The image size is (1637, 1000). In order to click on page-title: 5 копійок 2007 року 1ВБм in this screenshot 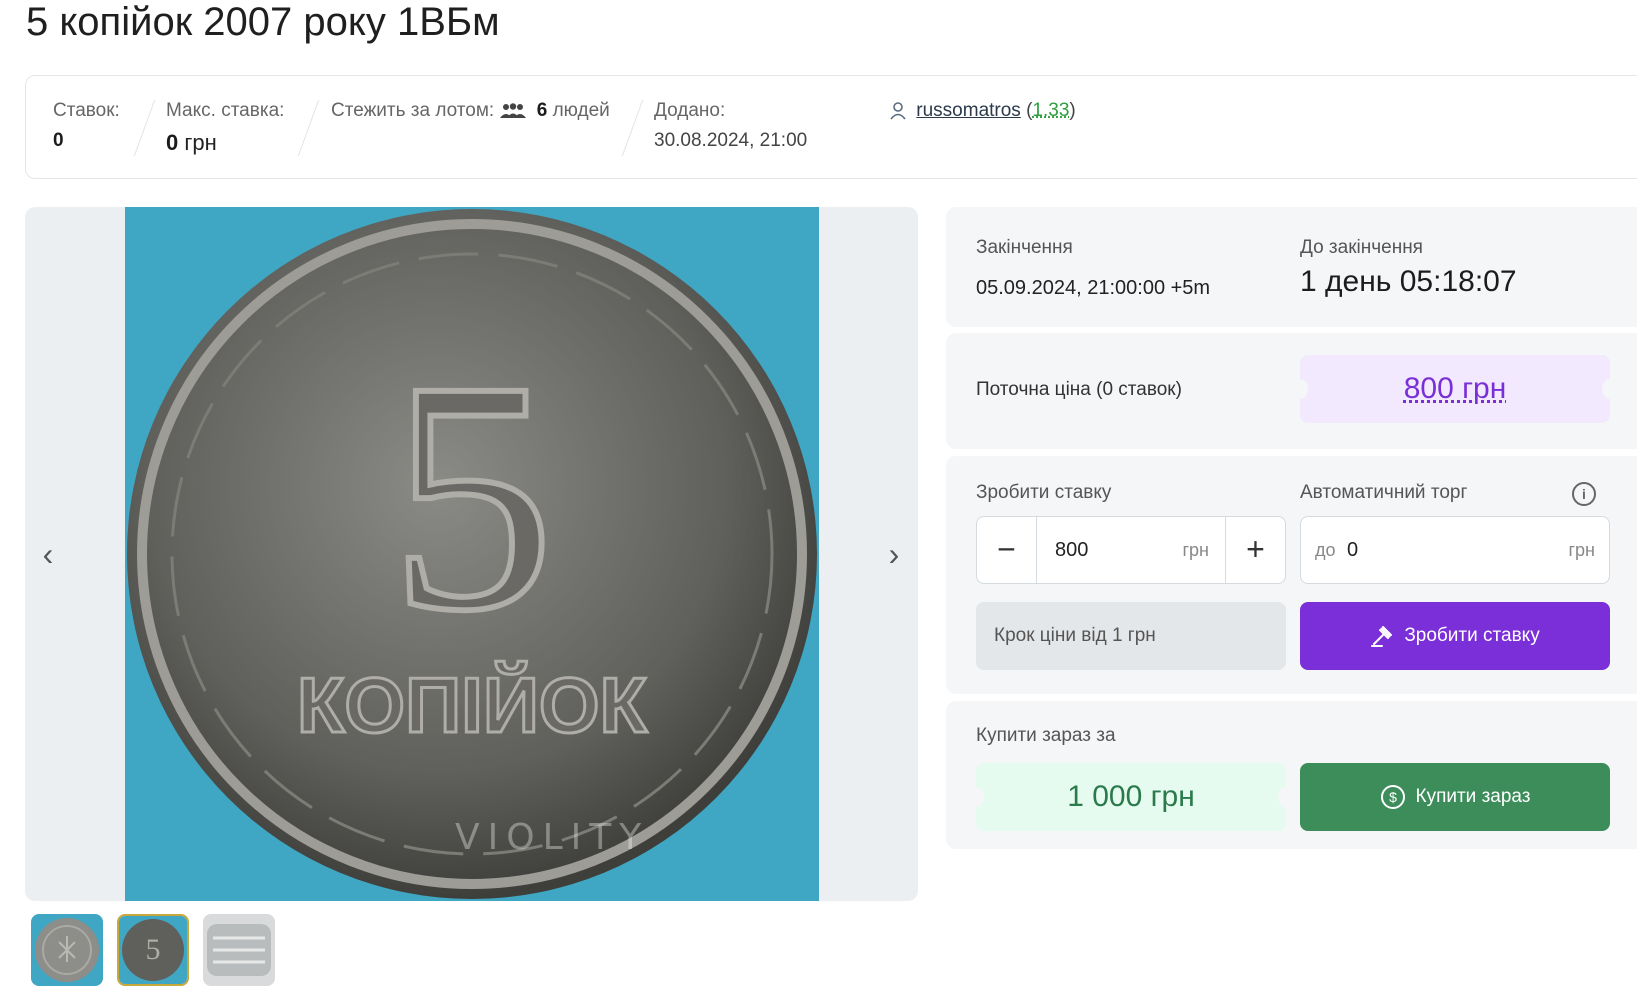, I will do `click(263, 22)`.